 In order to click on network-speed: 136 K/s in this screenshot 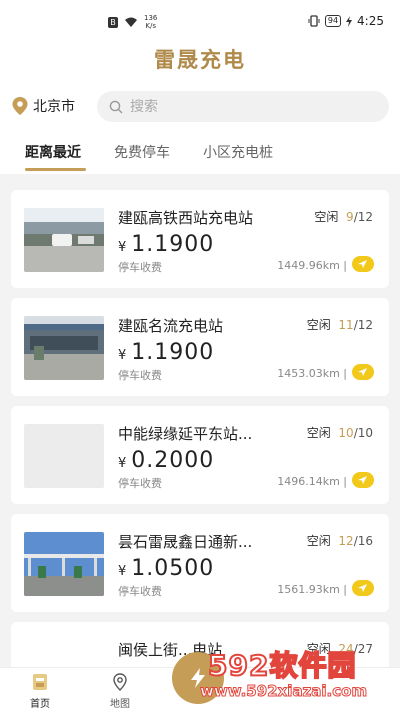, I will do `click(151, 22)`.